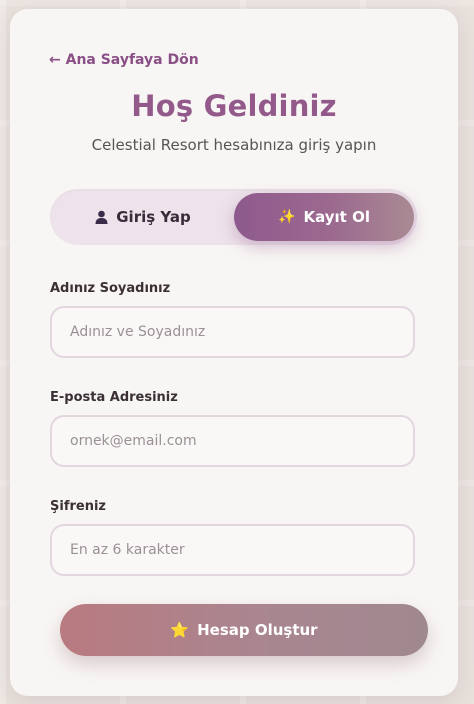  I want to click on page-subtitle: Celestial Resort hesabınıza giriş yapın, so click(234, 145).